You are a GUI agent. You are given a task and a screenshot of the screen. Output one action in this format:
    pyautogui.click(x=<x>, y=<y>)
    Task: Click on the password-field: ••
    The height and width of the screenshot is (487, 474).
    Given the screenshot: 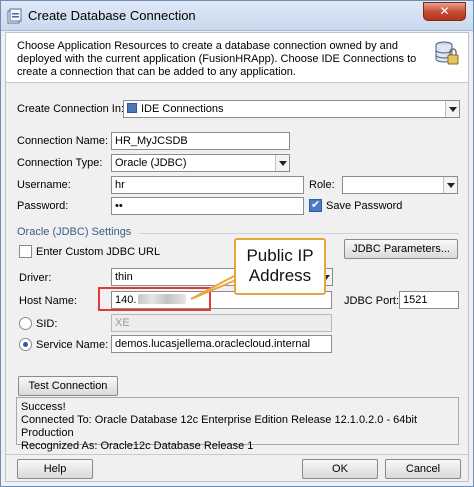 What is the action you would take?
    pyautogui.click(x=207, y=206)
    